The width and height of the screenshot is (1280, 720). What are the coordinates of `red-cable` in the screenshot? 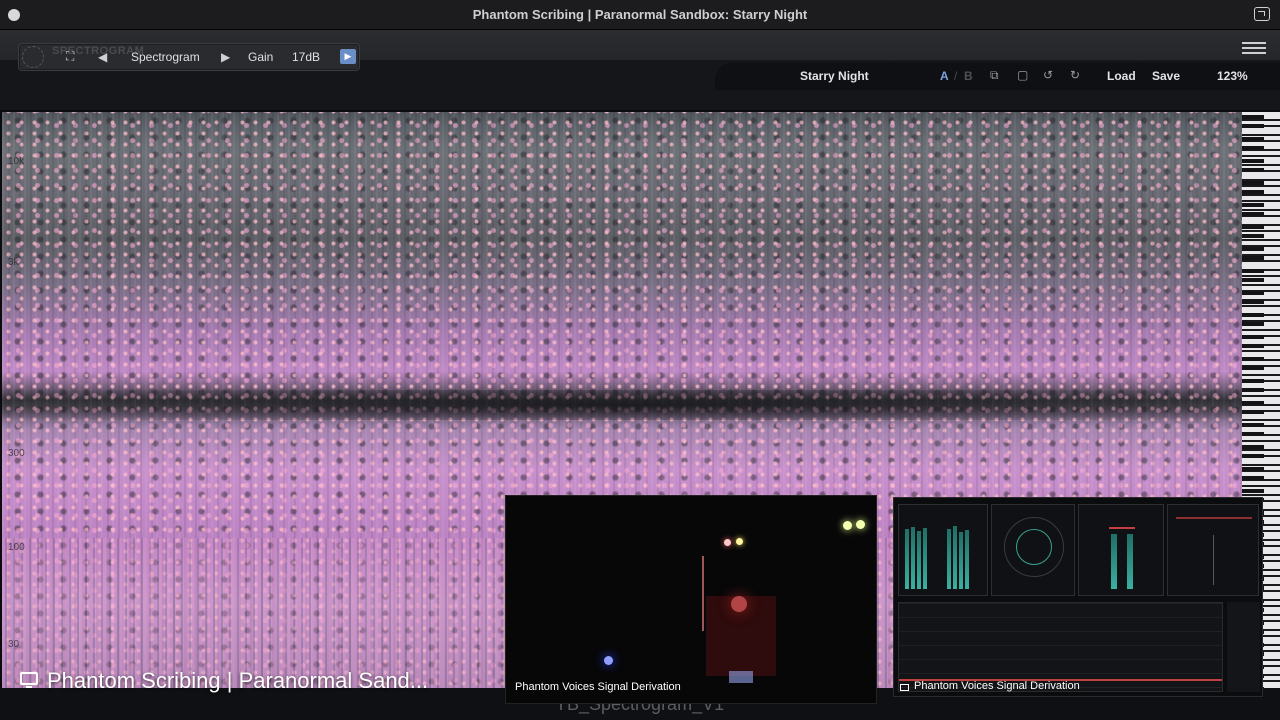 It's located at (703, 593).